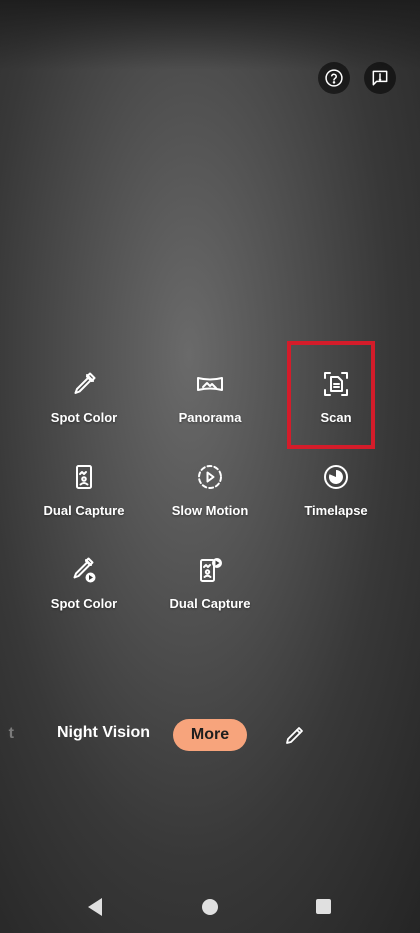 This screenshot has width=420, height=933. Describe the element at coordinates (210, 417) in the screenshot. I see `mode-label: Panorama` at that location.